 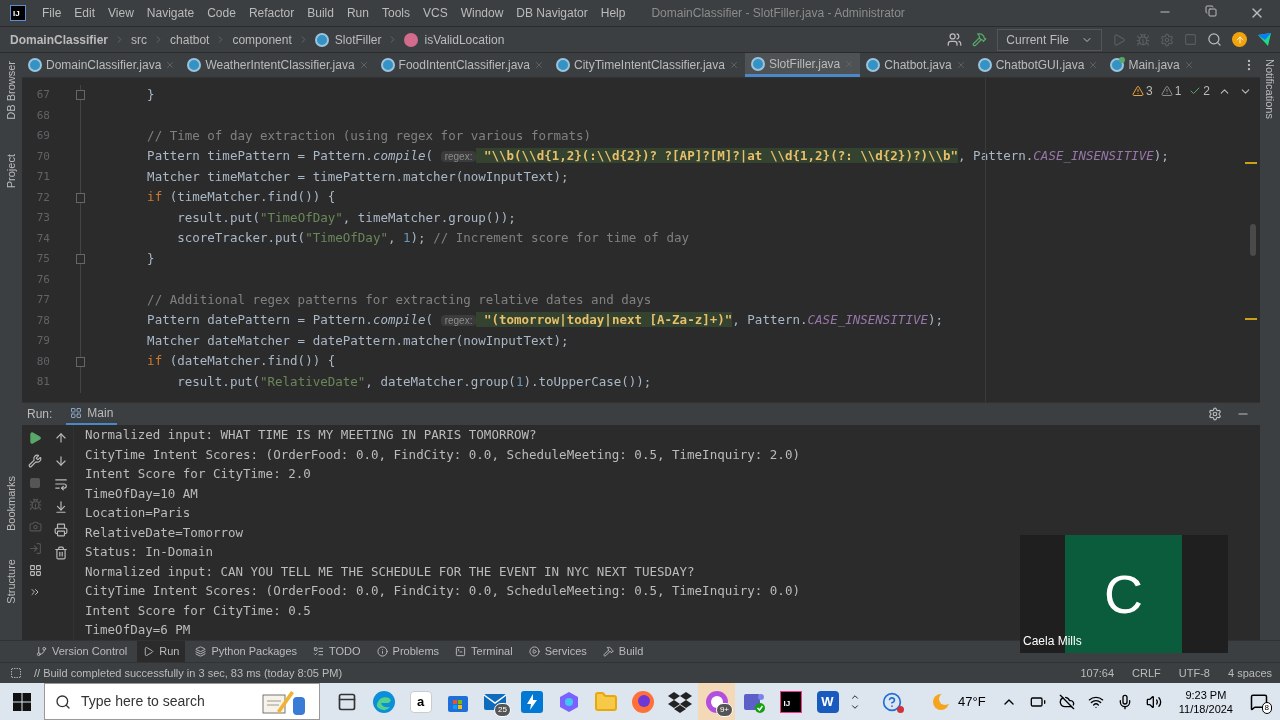 I want to click on tool-window-tab: Notifications, so click(x=1270, y=89).